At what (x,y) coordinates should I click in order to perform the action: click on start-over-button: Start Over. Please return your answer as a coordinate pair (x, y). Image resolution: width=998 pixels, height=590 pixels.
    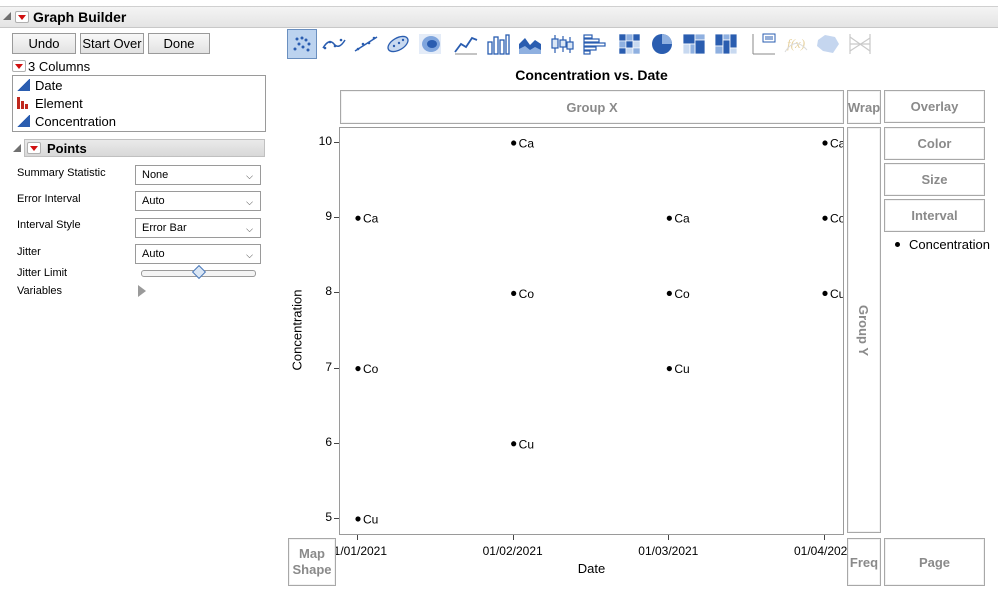
    Looking at the image, I should click on (112, 43).